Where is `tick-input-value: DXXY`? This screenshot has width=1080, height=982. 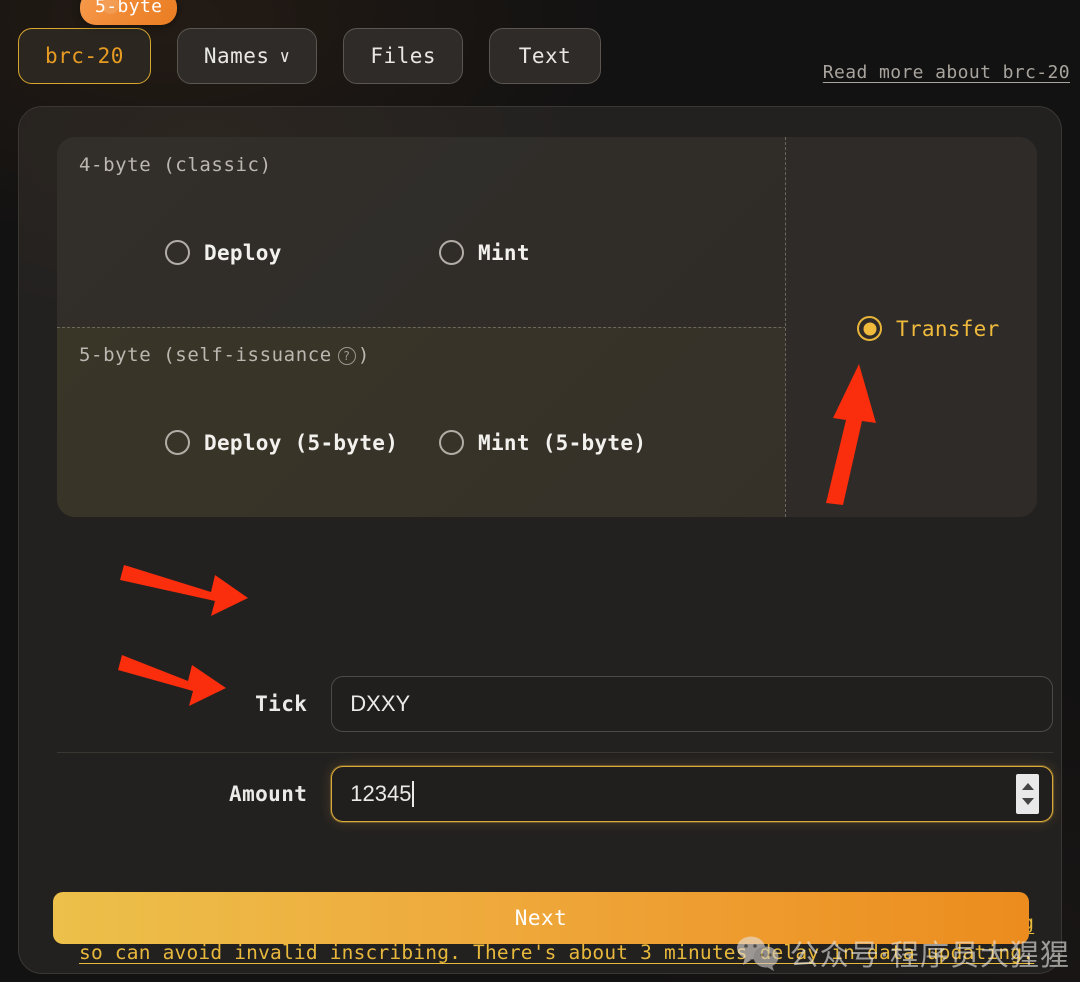
tick-input-value: DXXY is located at coordinates (380, 703).